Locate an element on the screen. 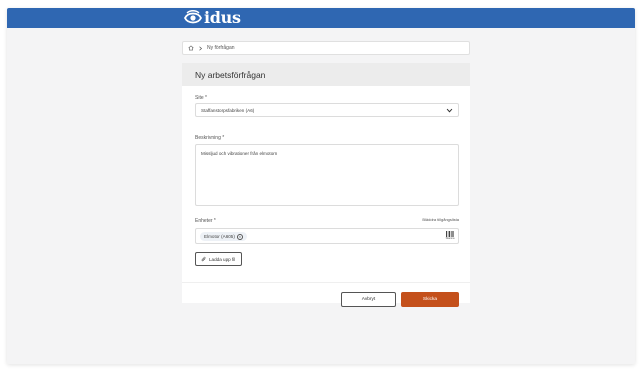 Image resolution: width=642 pixels, height=369 pixels. brand-logo: idus is located at coordinates (212, 17).